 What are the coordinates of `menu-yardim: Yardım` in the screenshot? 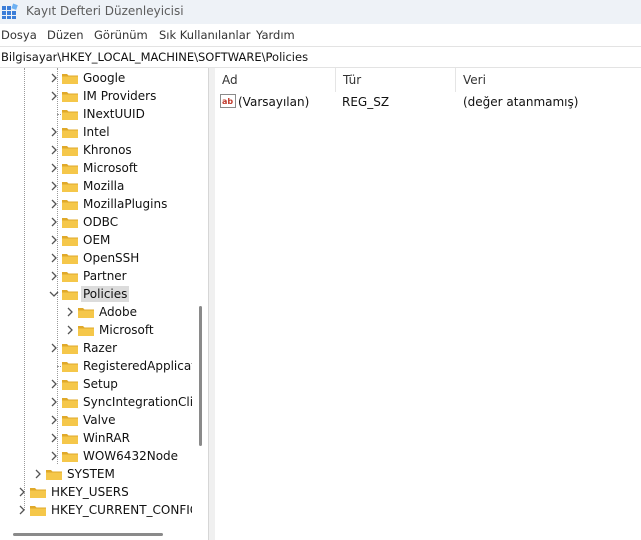 It's located at (275, 35).